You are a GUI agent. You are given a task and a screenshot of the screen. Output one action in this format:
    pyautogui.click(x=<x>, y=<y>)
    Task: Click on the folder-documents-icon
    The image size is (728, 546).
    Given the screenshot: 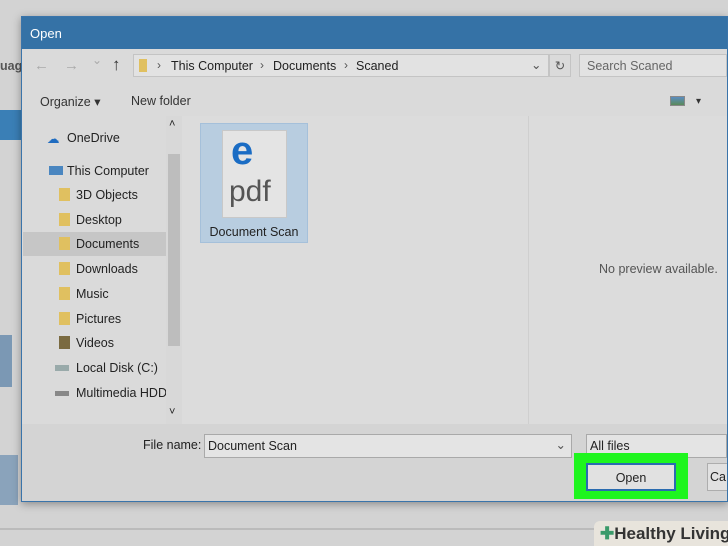 What is the action you would take?
    pyautogui.click(x=64, y=243)
    